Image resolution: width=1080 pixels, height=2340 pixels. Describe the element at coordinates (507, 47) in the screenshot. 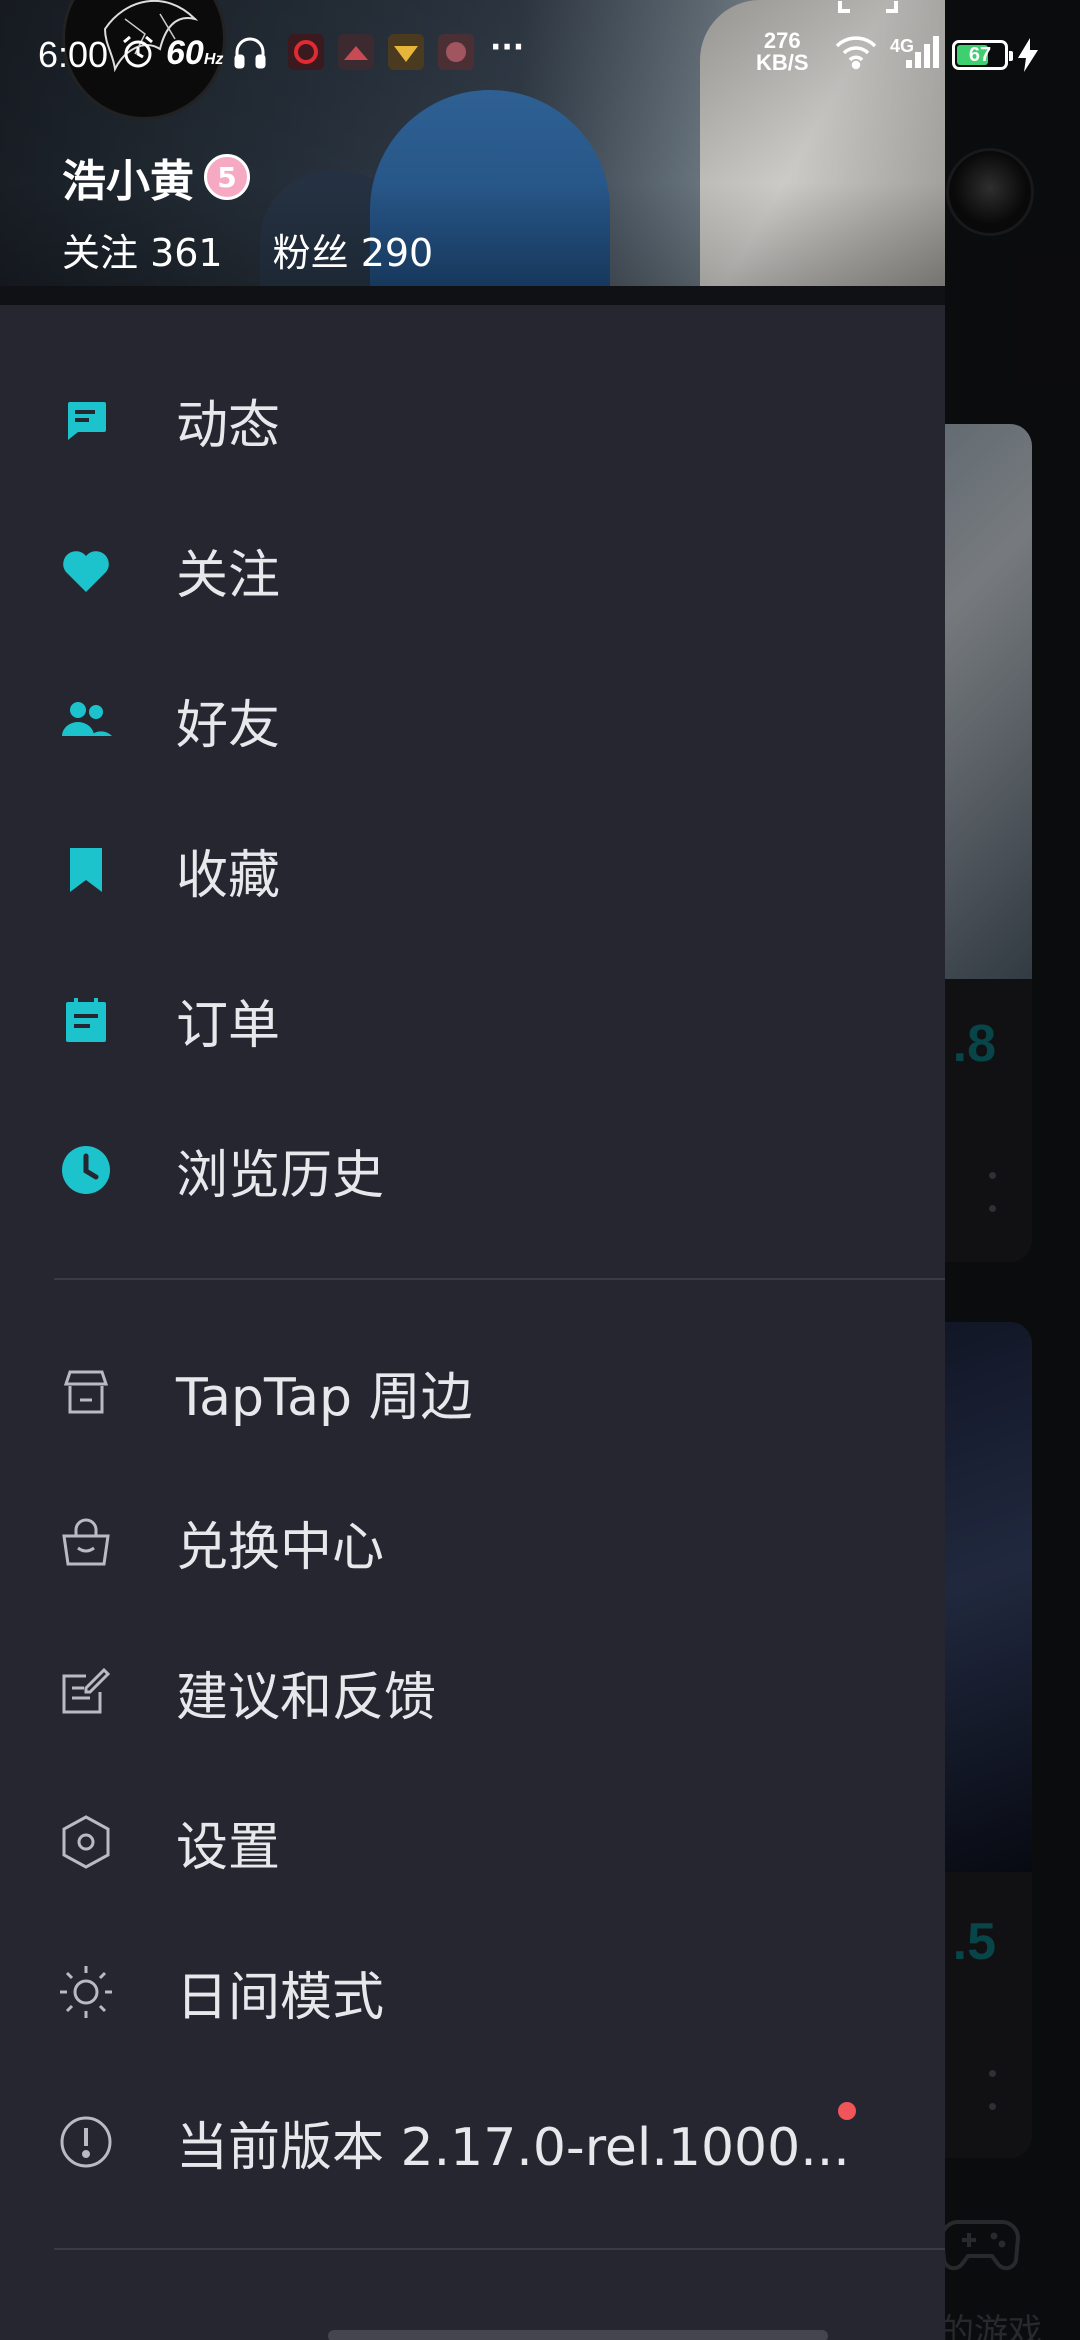

I see `more-notifications: ···` at that location.